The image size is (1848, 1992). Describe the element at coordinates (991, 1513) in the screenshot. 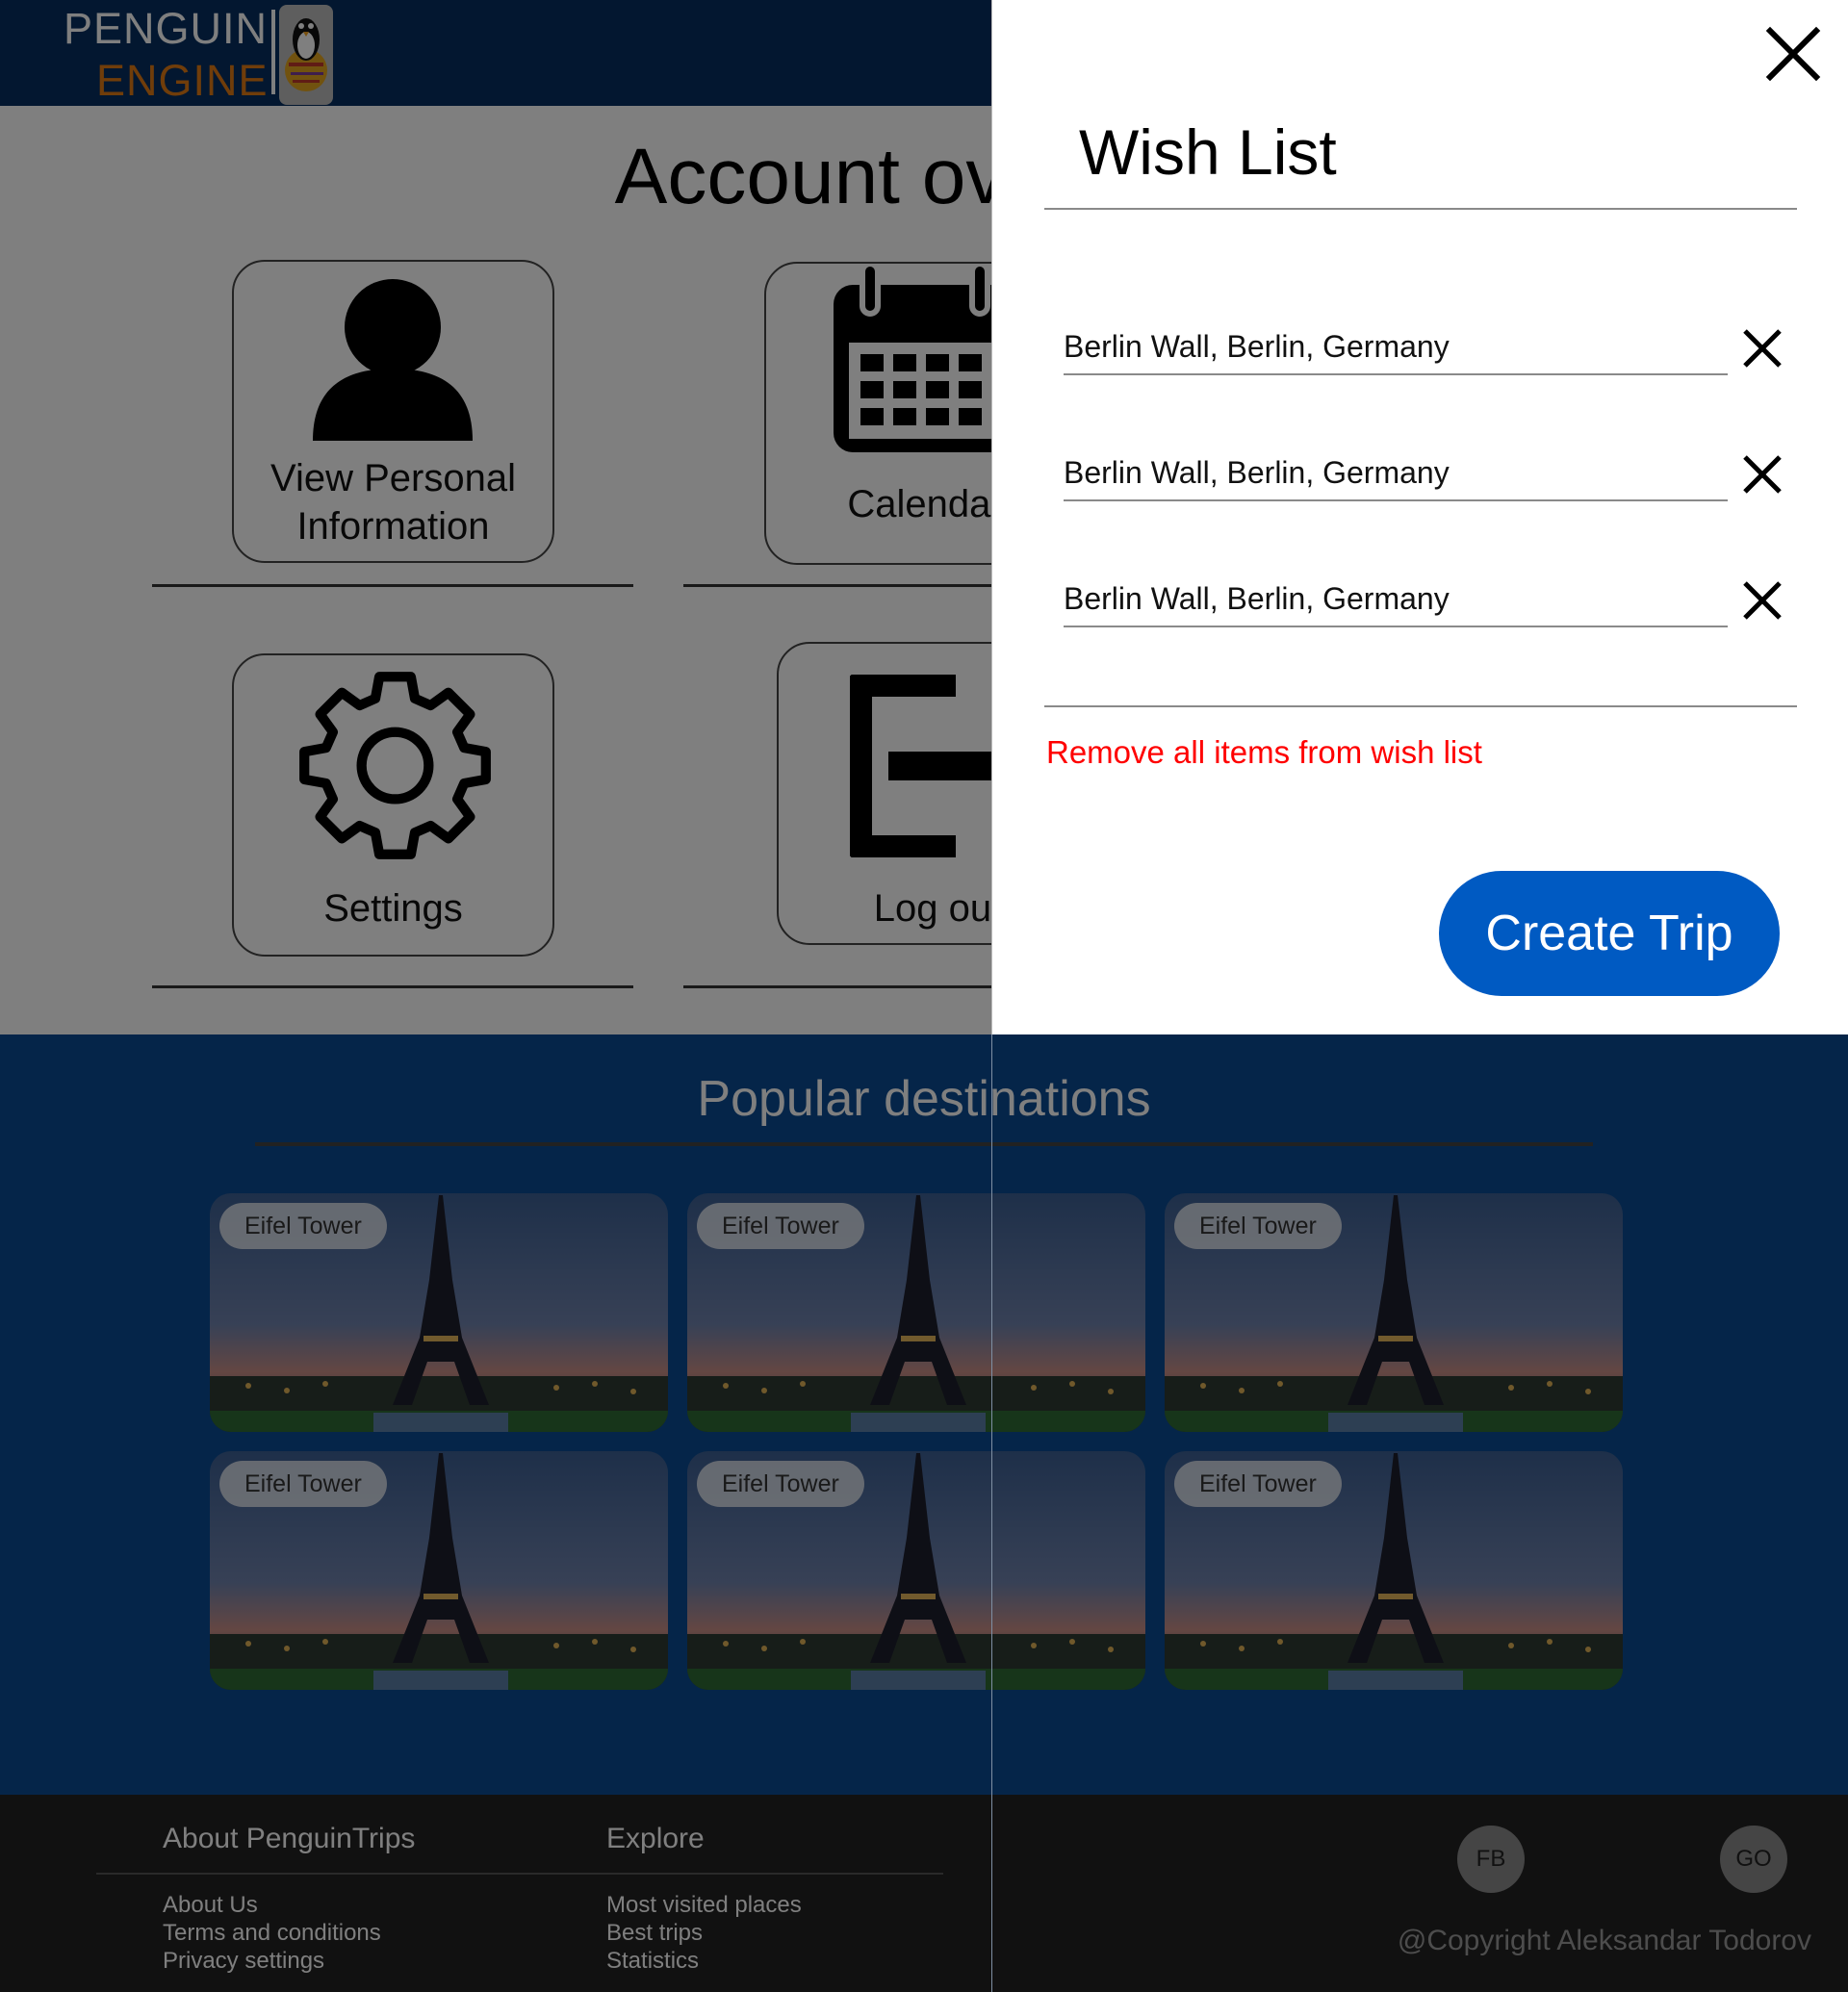

I see `drawer-edge-line` at that location.